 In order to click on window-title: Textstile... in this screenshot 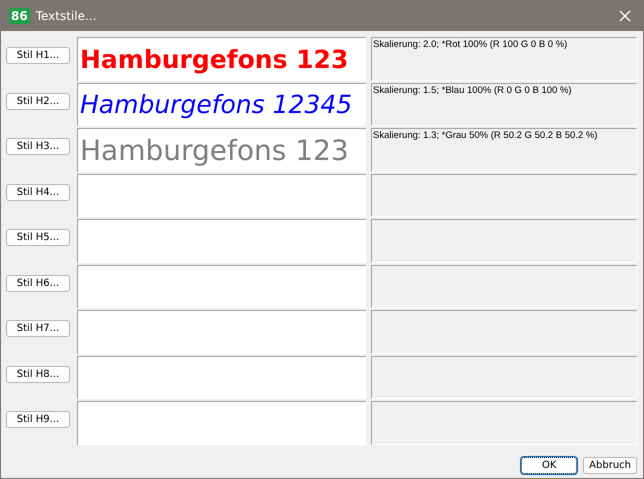, I will do `click(67, 15)`.